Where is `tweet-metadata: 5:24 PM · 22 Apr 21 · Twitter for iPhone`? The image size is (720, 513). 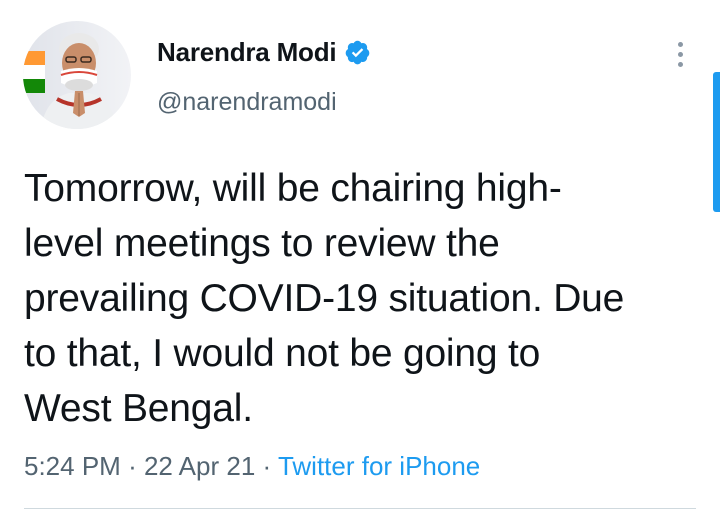
tweet-metadata: 5:24 PM · 22 Apr 21 · Twitter for iPhone is located at coordinates (252, 466).